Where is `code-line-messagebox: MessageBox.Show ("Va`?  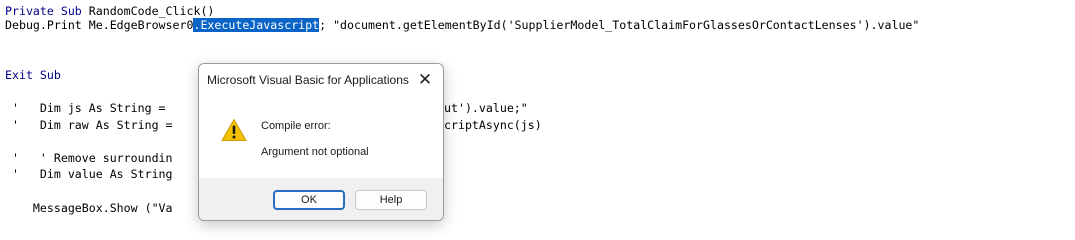
code-line-messagebox: MessageBox.Show ("Va is located at coordinates (89, 208).